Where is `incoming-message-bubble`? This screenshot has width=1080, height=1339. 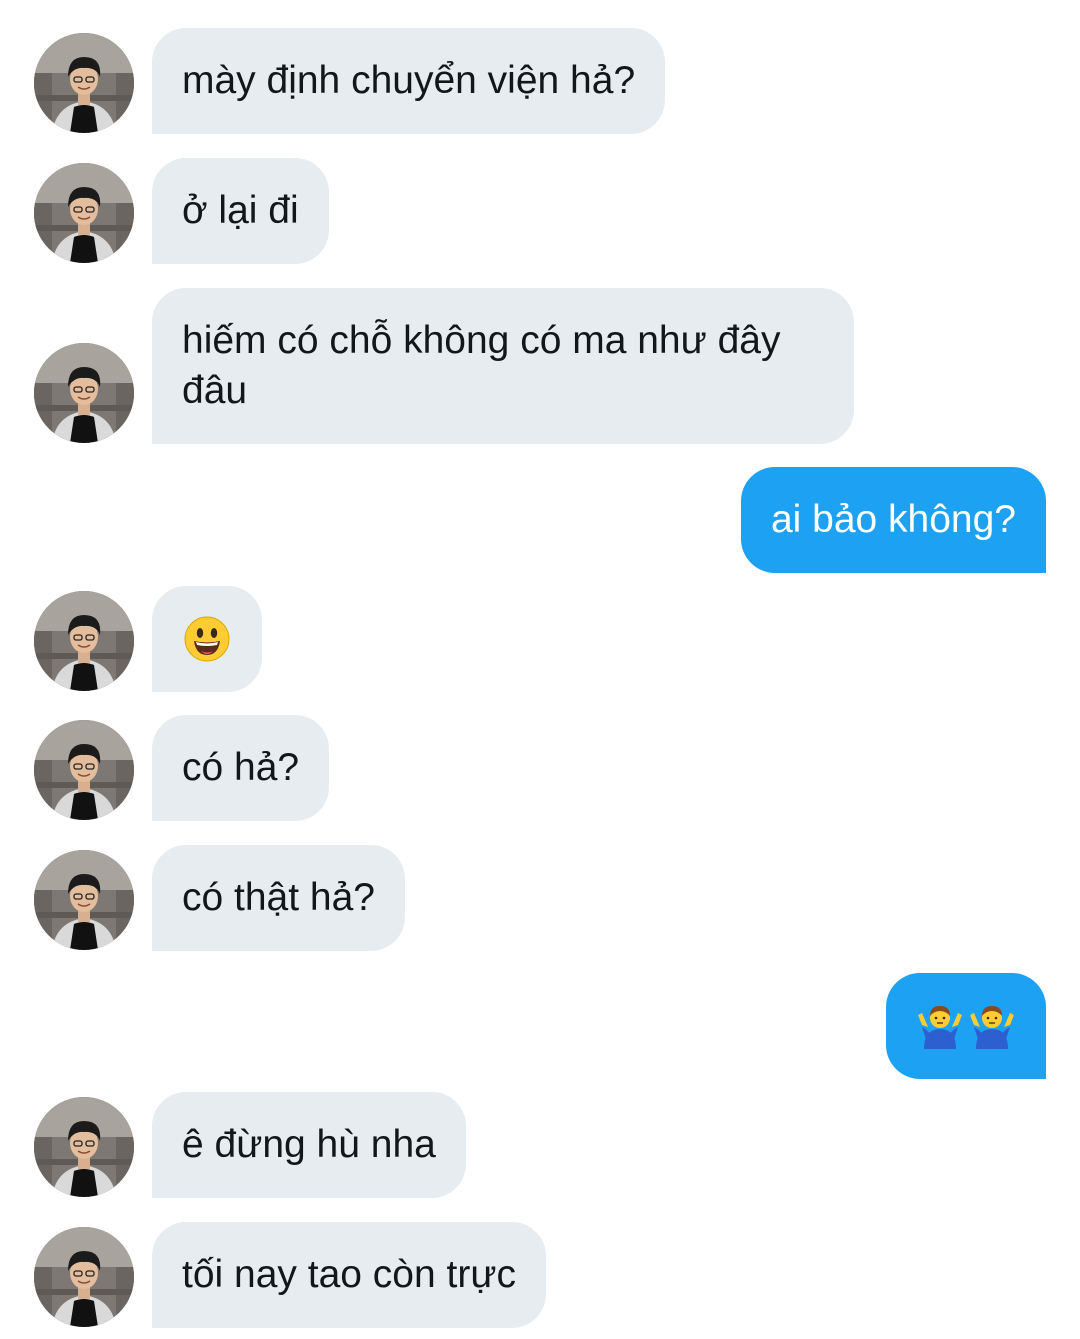
incoming-message-bubble is located at coordinates (207, 639).